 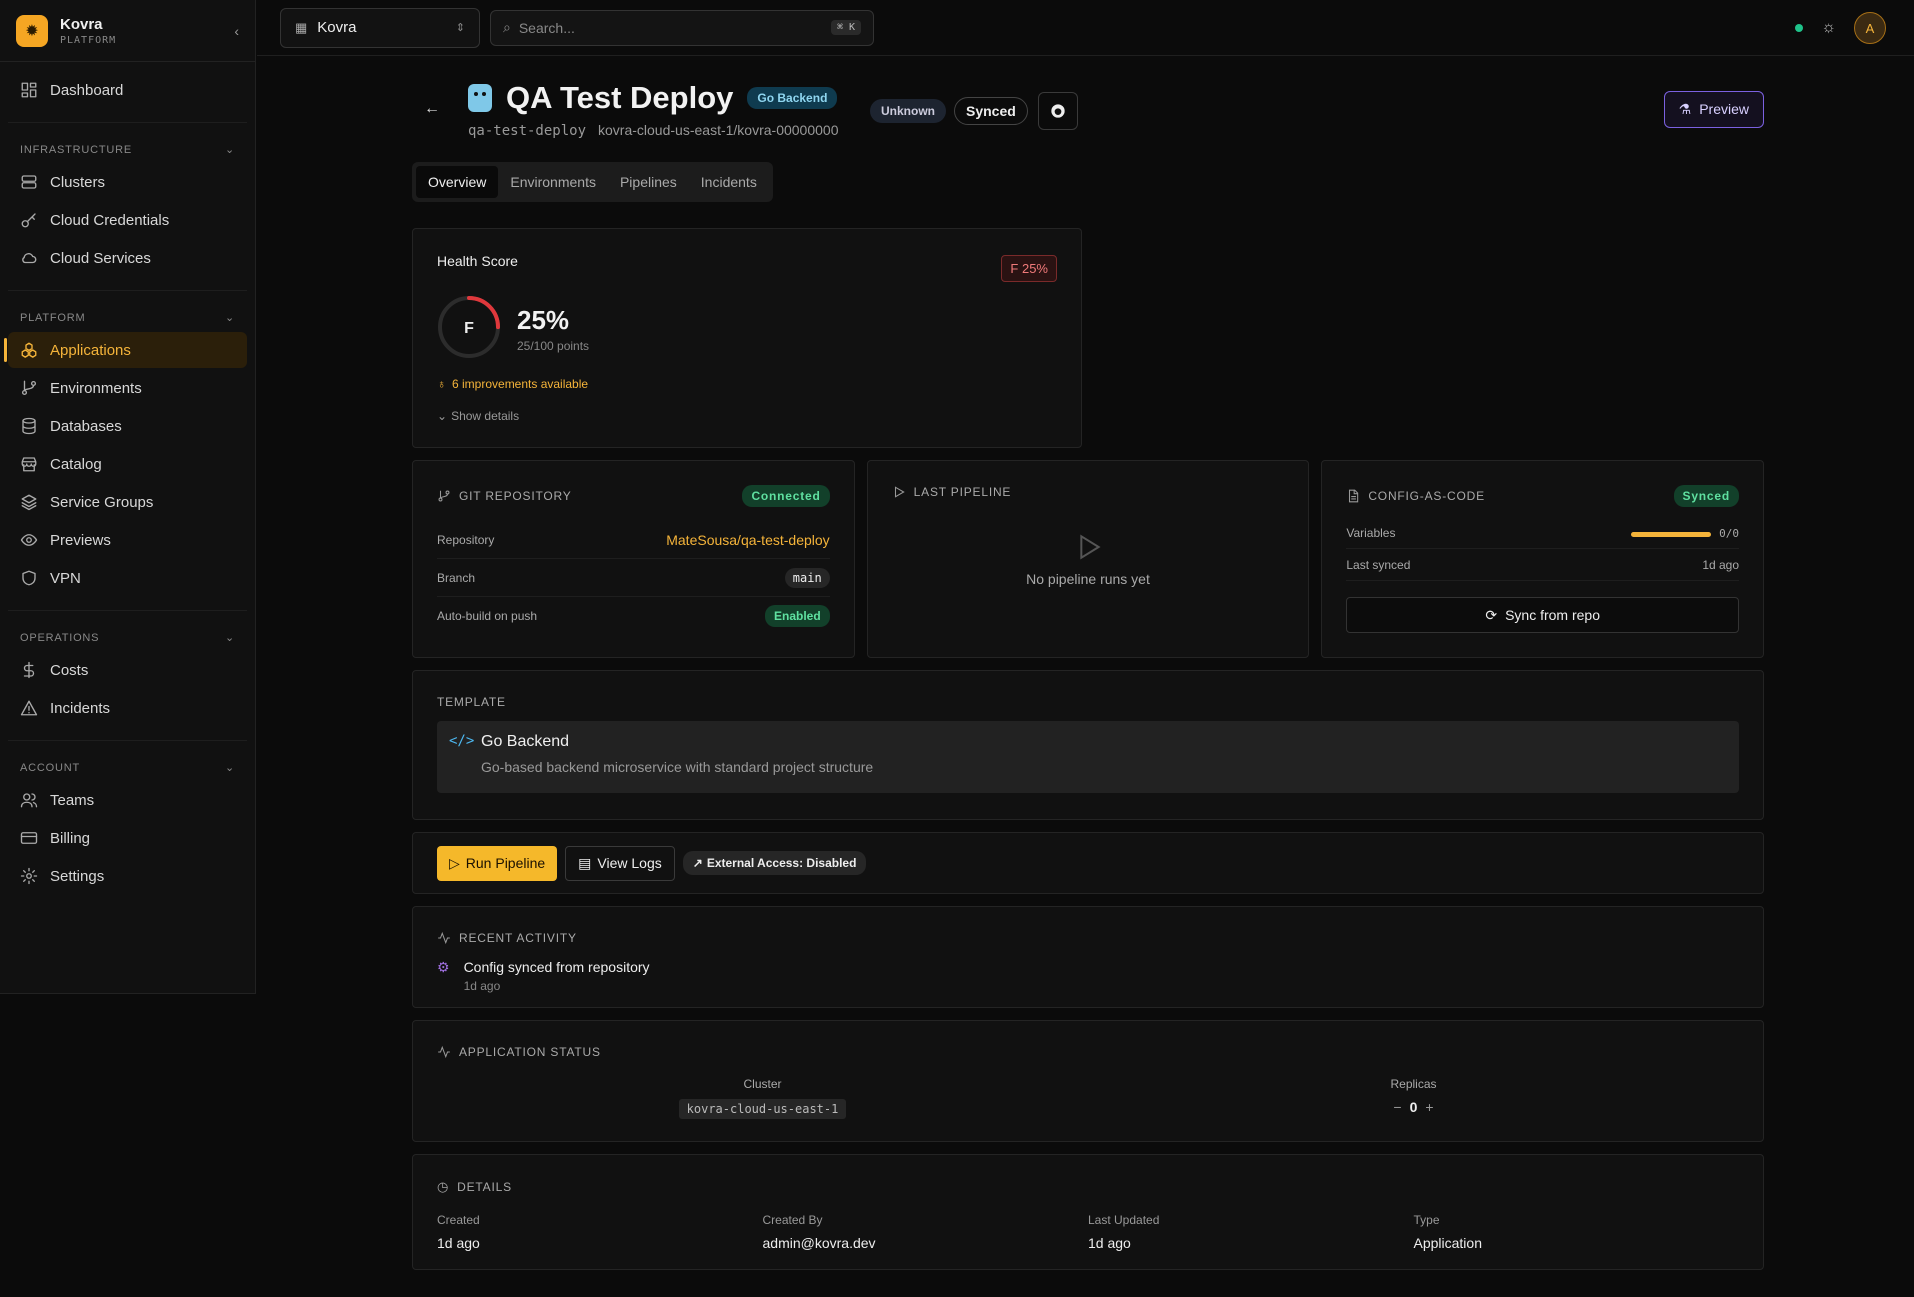 I want to click on credit-card-icon, so click(x=29, y=838).